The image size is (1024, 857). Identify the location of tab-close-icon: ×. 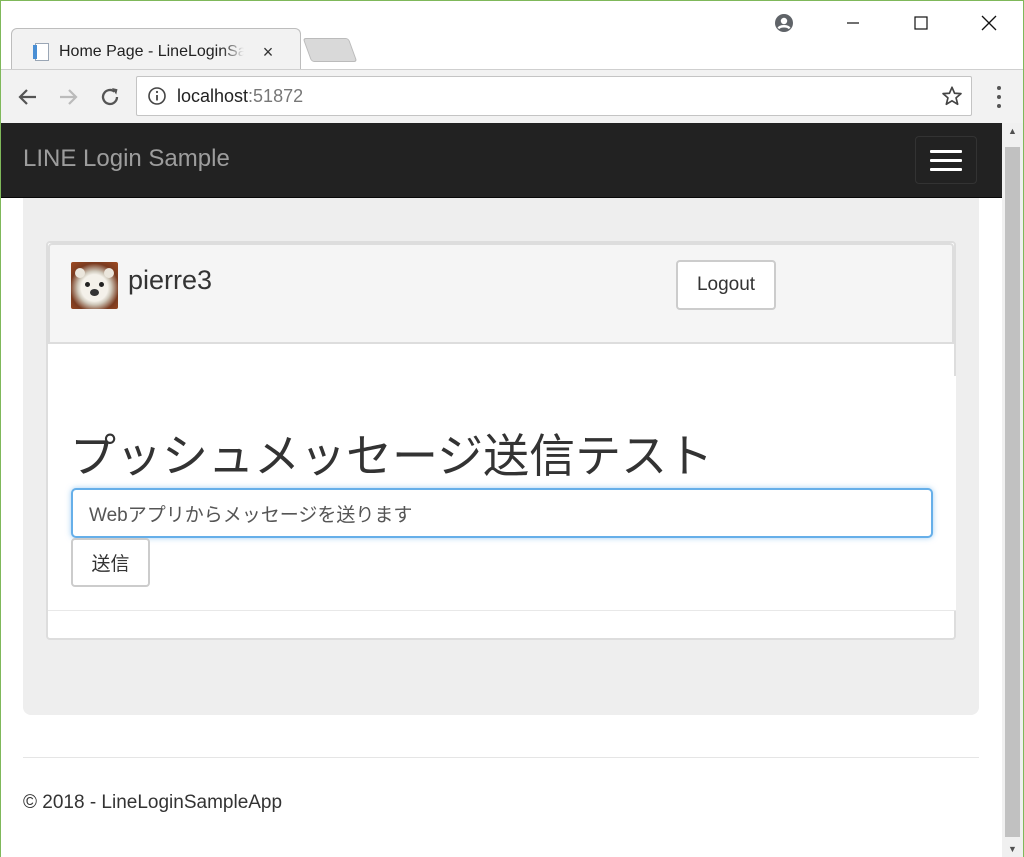
(268, 52).